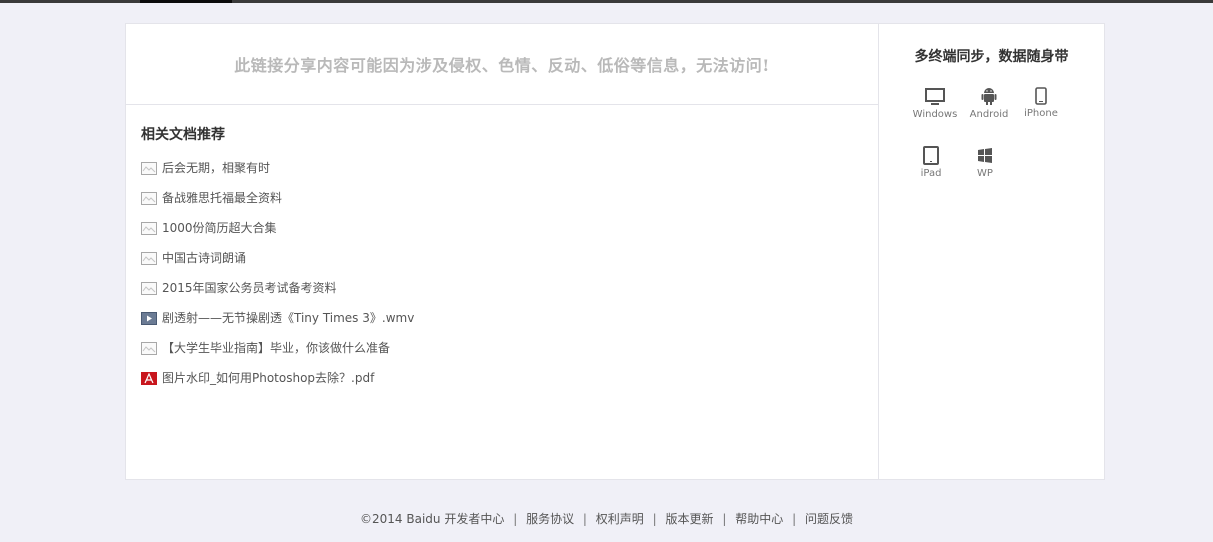 The width and height of the screenshot is (1213, 542). Describe the element at coordinates (288, 318) in the screenshot. I see `related-doc-label: 剧透射——无节操剧透《Tiny Times 3》.wmv` at that location.